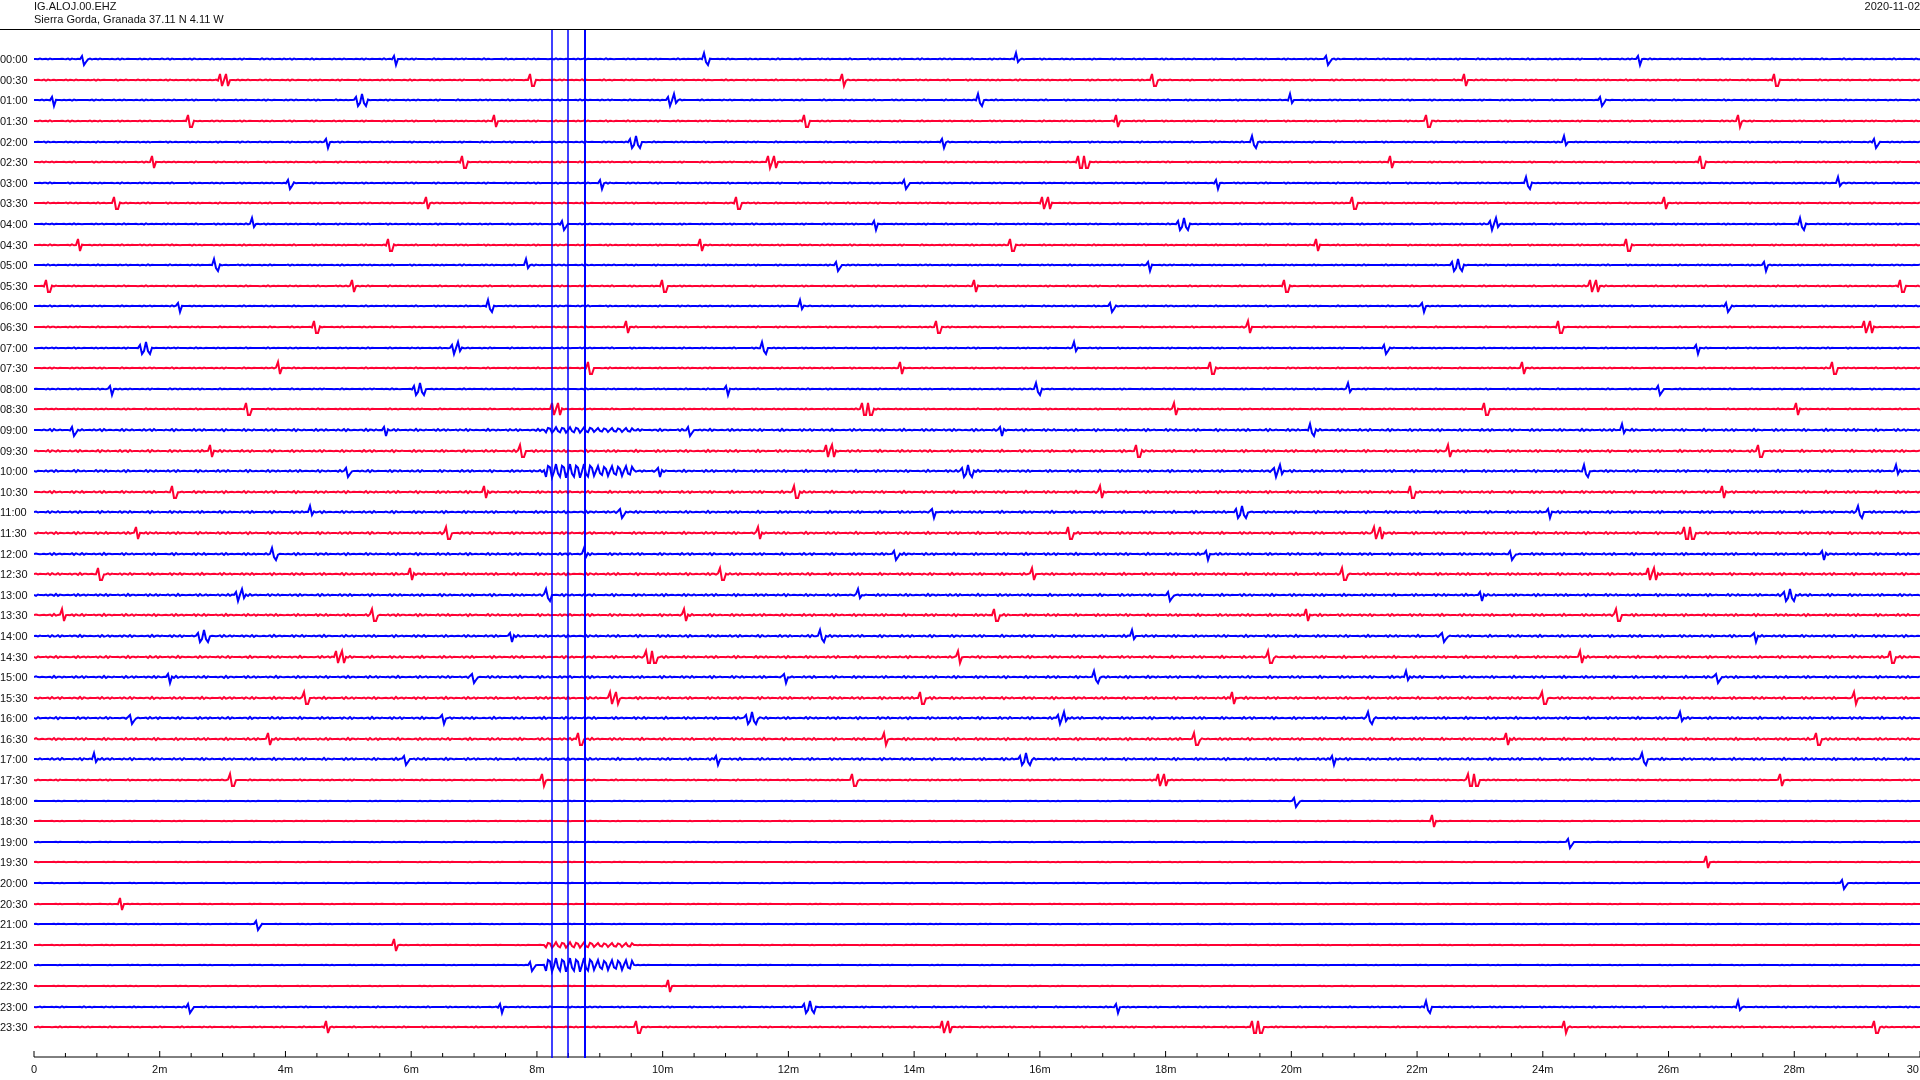  I want to click on trace-time-label: 13:30, so click(14, 615).